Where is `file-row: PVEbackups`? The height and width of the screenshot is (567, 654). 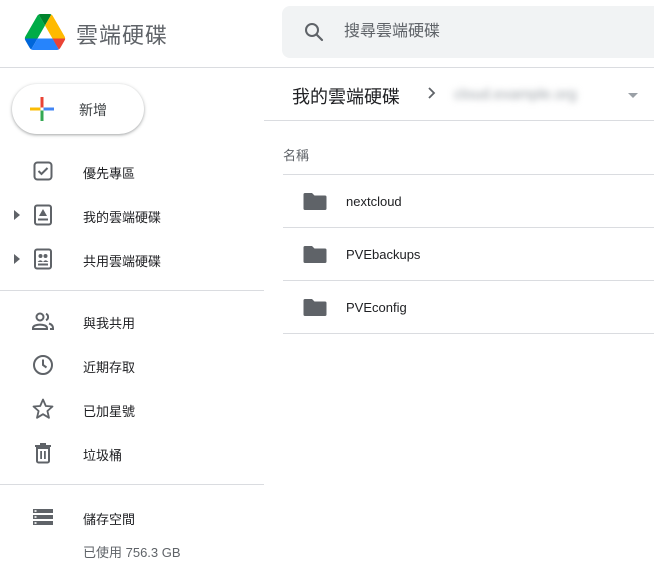 file-row: PVEbackups is located at coordinates (468, 254).